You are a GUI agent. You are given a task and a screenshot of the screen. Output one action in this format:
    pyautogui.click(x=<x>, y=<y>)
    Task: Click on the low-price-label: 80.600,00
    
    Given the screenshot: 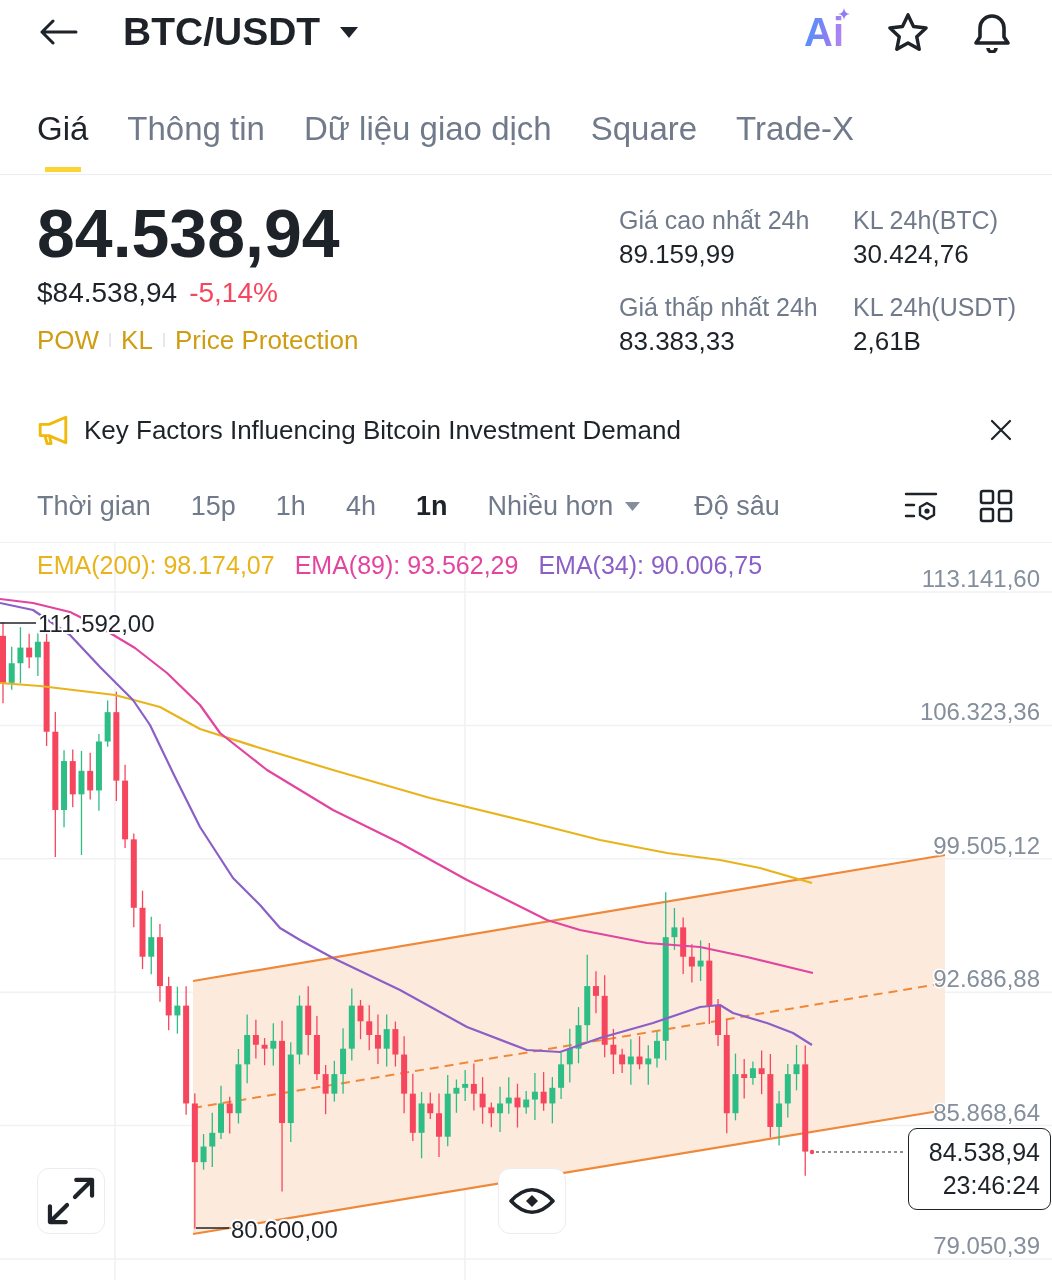 What is the action you would take?
    pyautogui.click(x=284, y=1229)
    